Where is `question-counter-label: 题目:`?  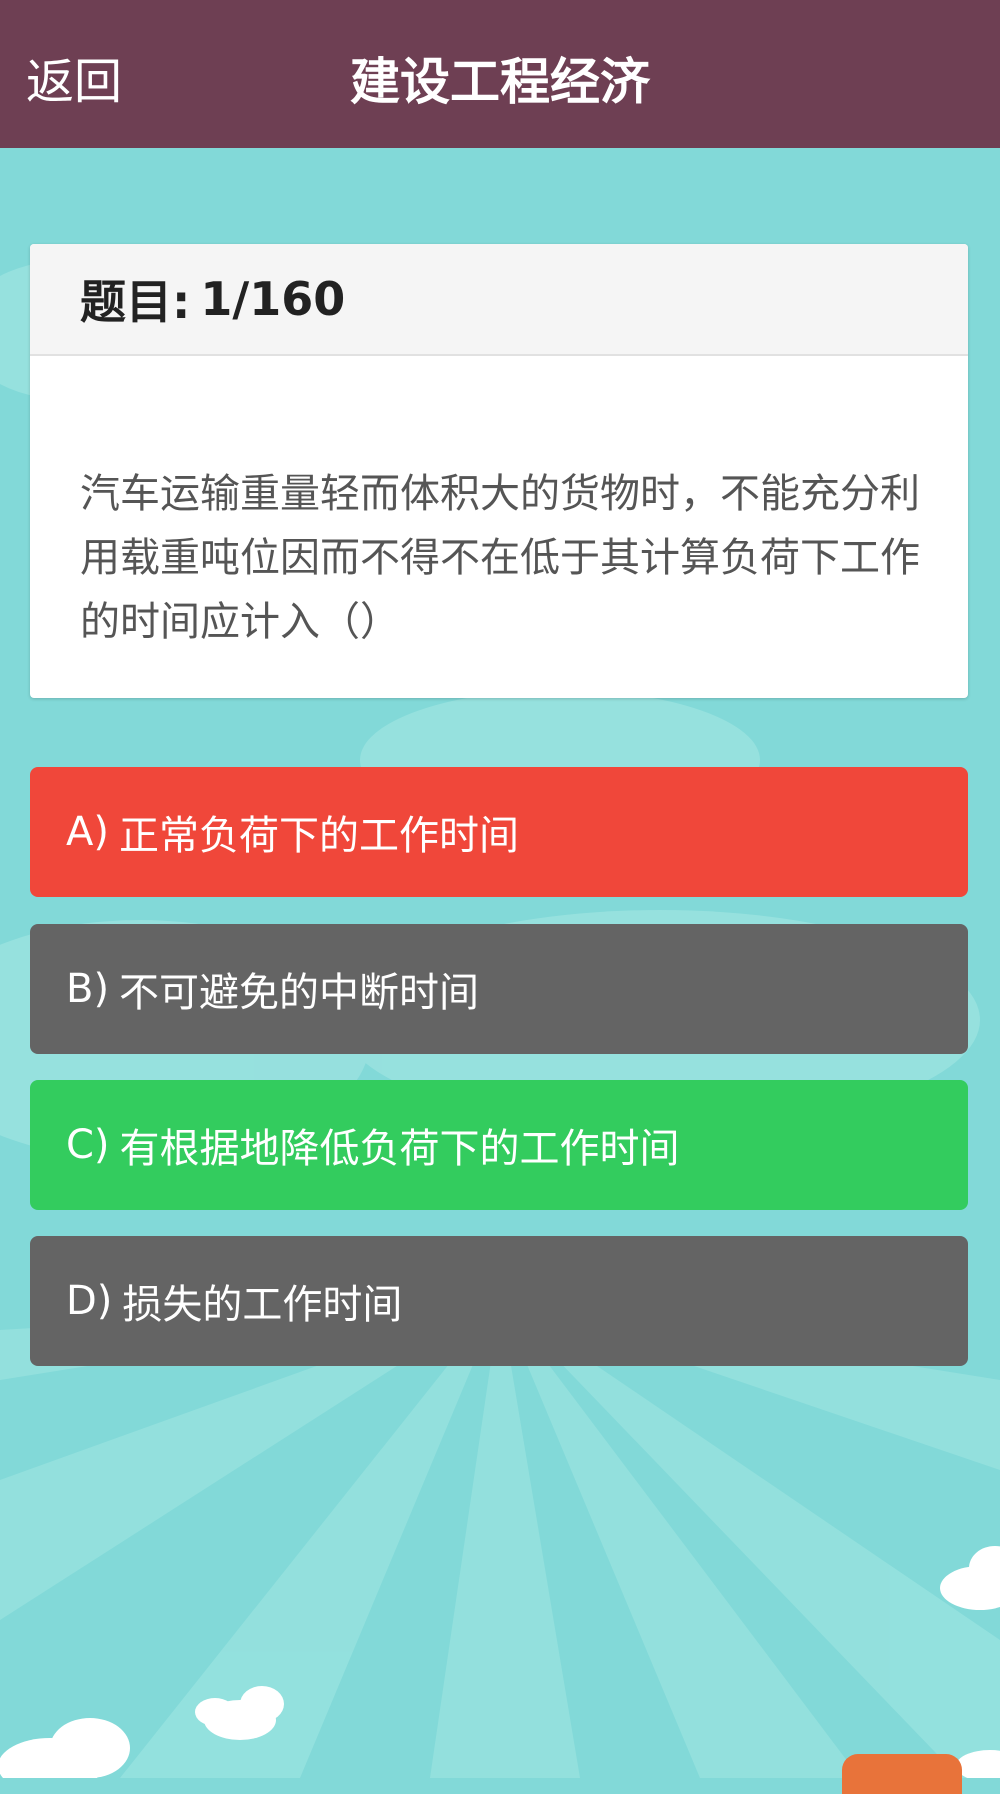 question-counter-label: 题目: is located at coordinates (135, 302).